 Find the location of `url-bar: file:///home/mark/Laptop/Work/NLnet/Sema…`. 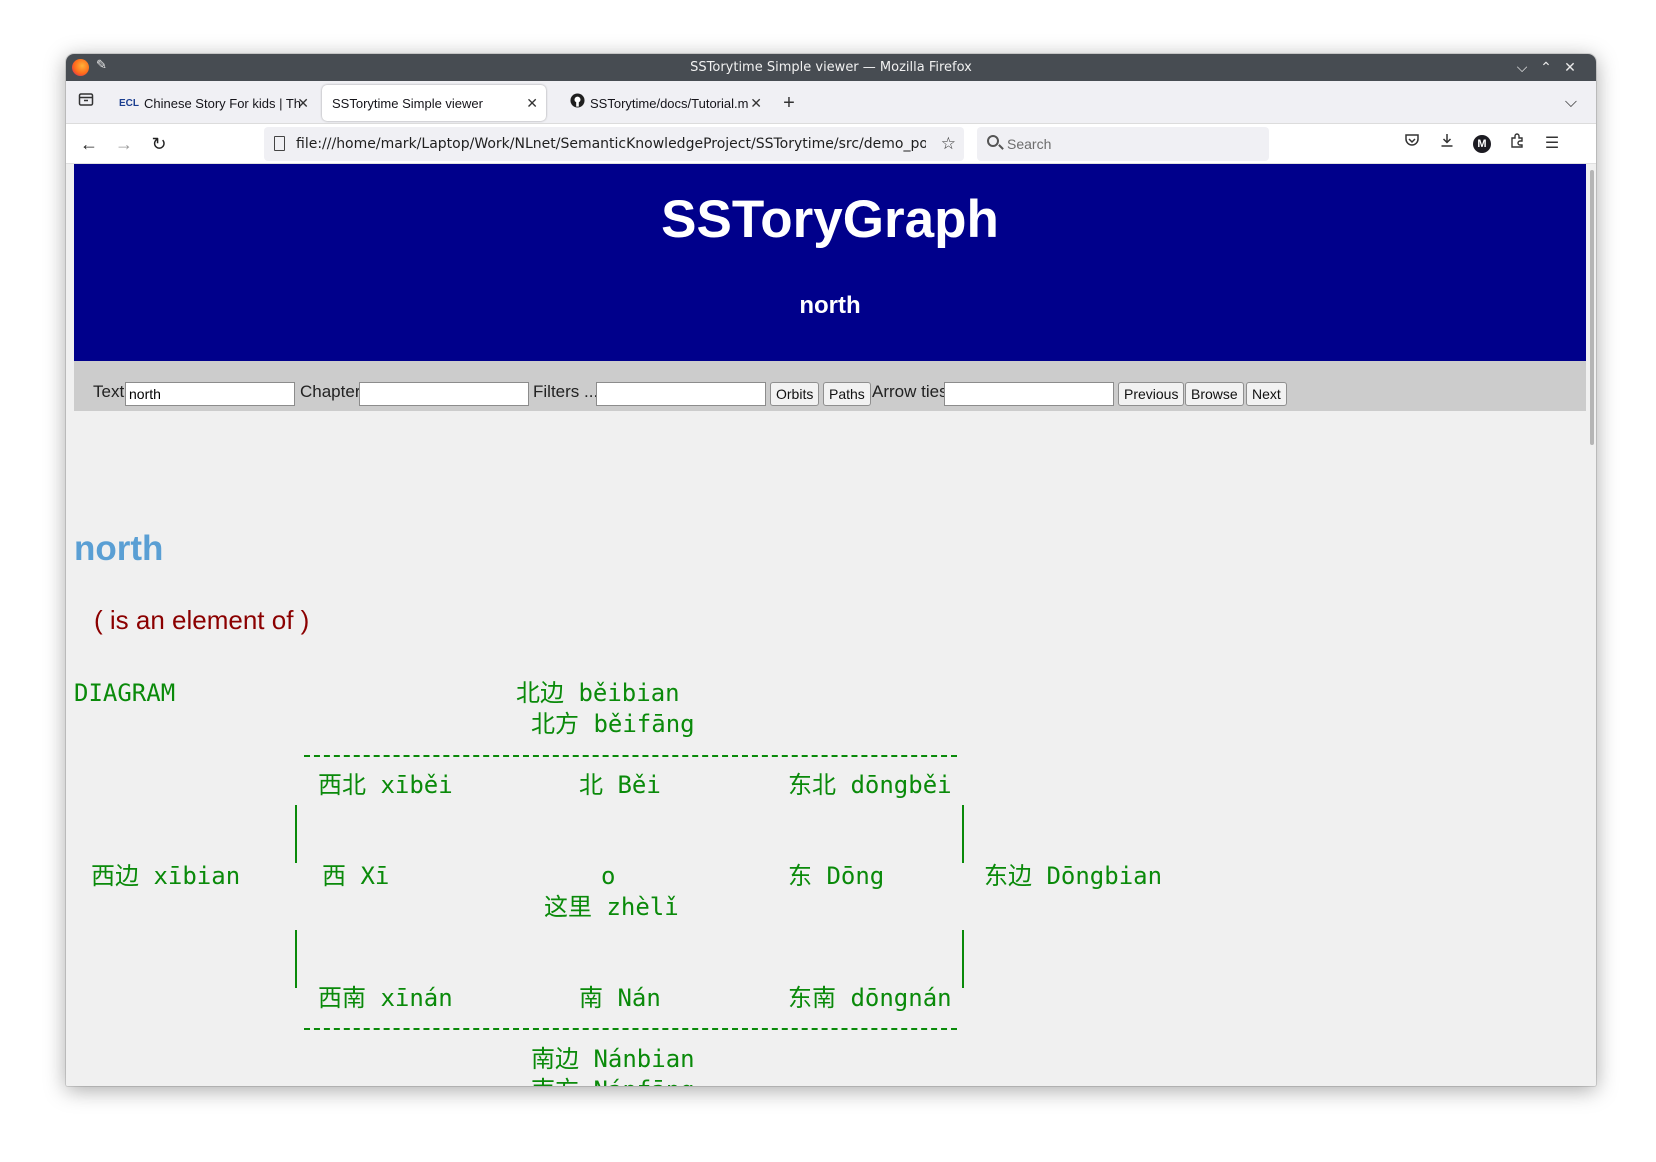

url-bar: file:///home/mark/Laptop/Work/NLnet/Sema… is located at coordinates (614, 144).